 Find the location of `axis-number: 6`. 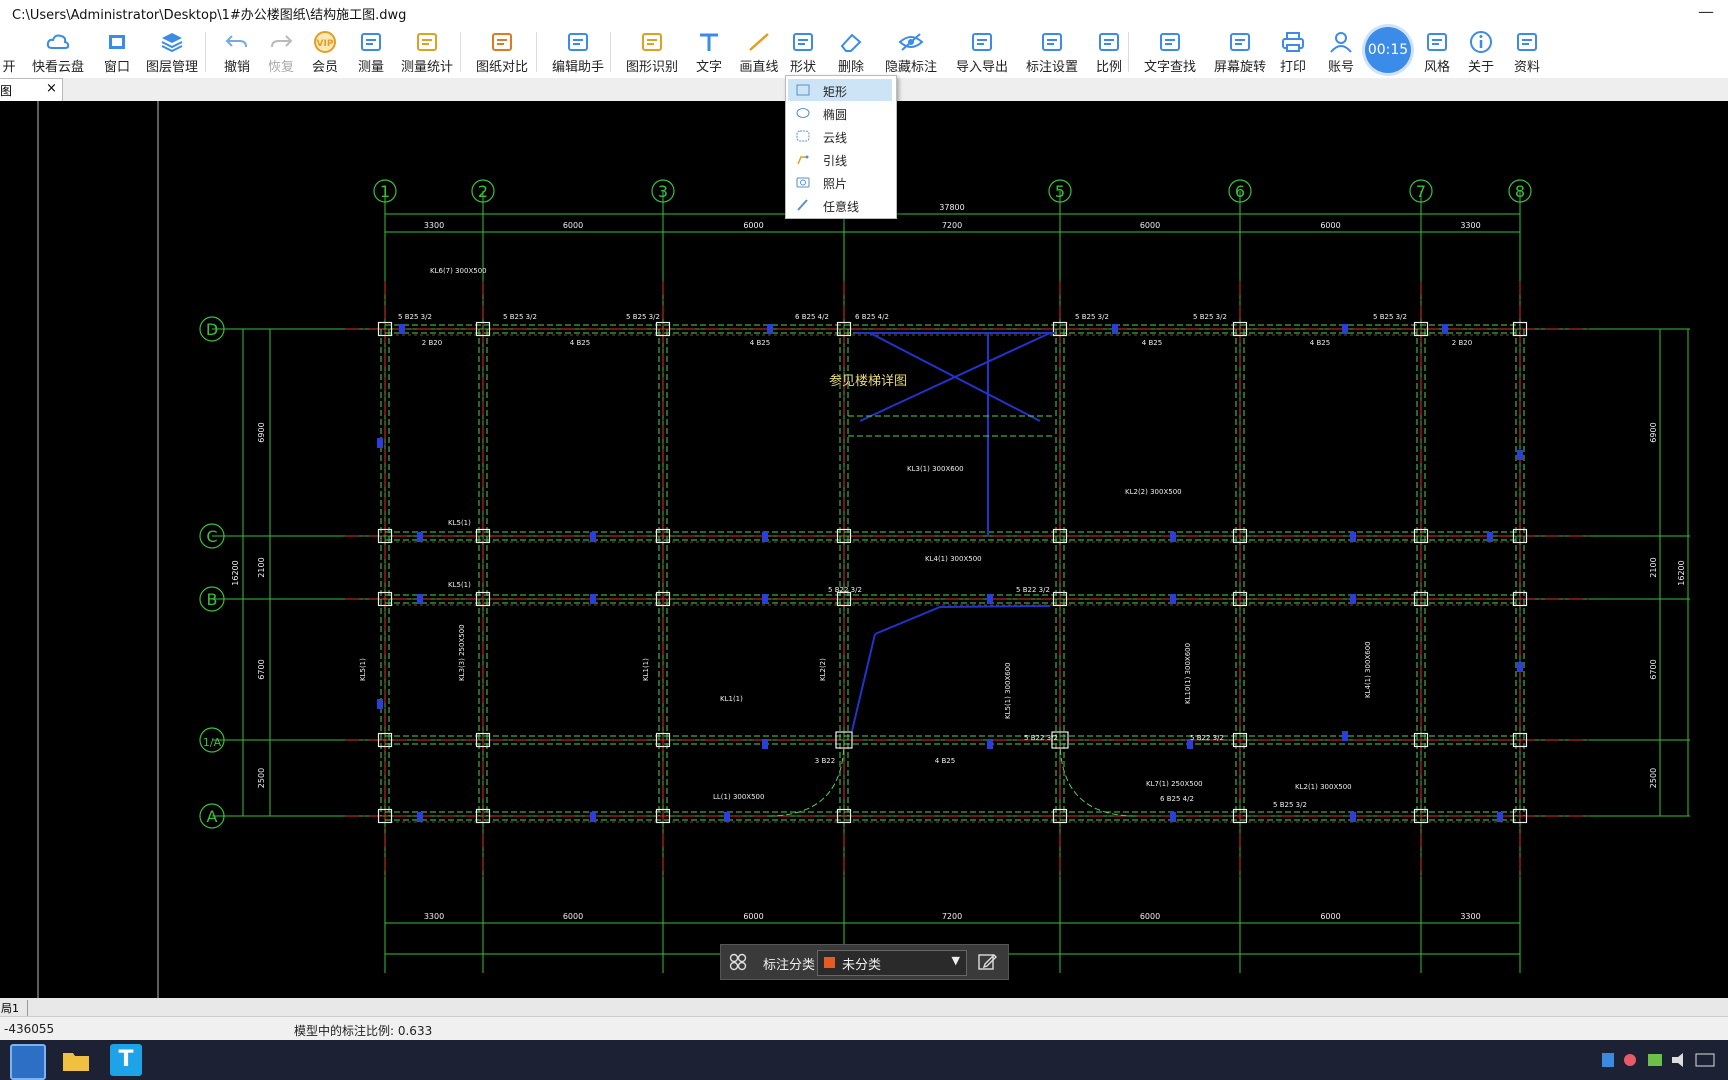

axis-number: 6 is located at coordinates (1240, 191).